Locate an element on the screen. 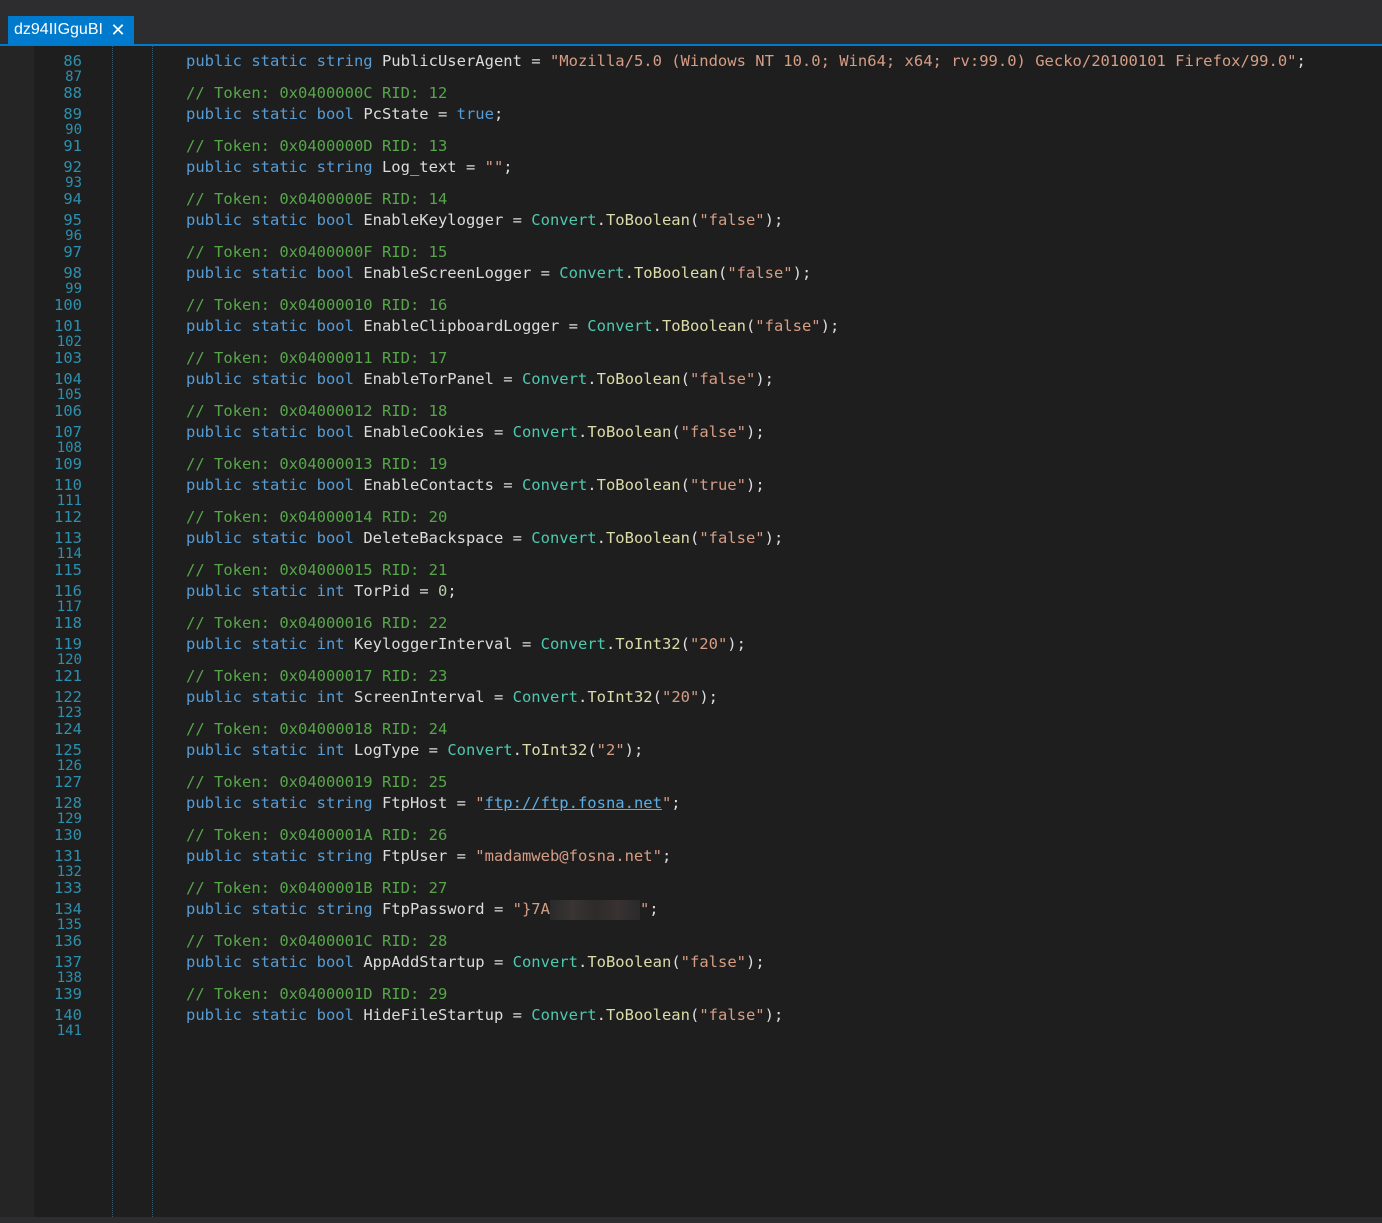  code-line: 118 // Token: 0x04000016 RID: 22 is located at coordinates (691, 623).